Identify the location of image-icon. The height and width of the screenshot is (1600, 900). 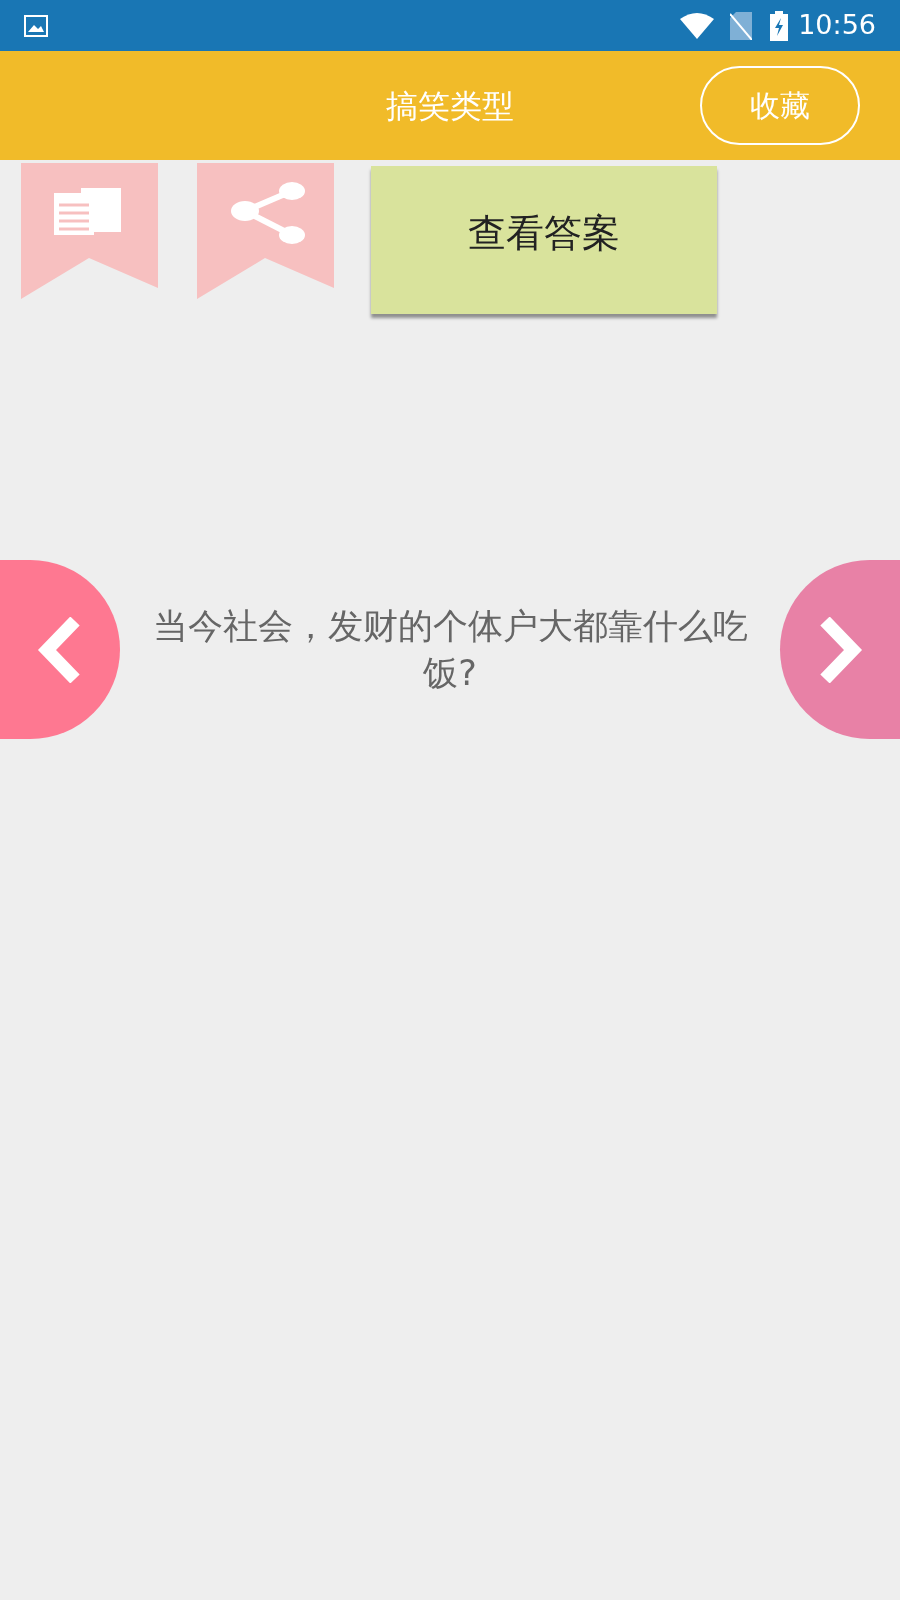
(36, 25).